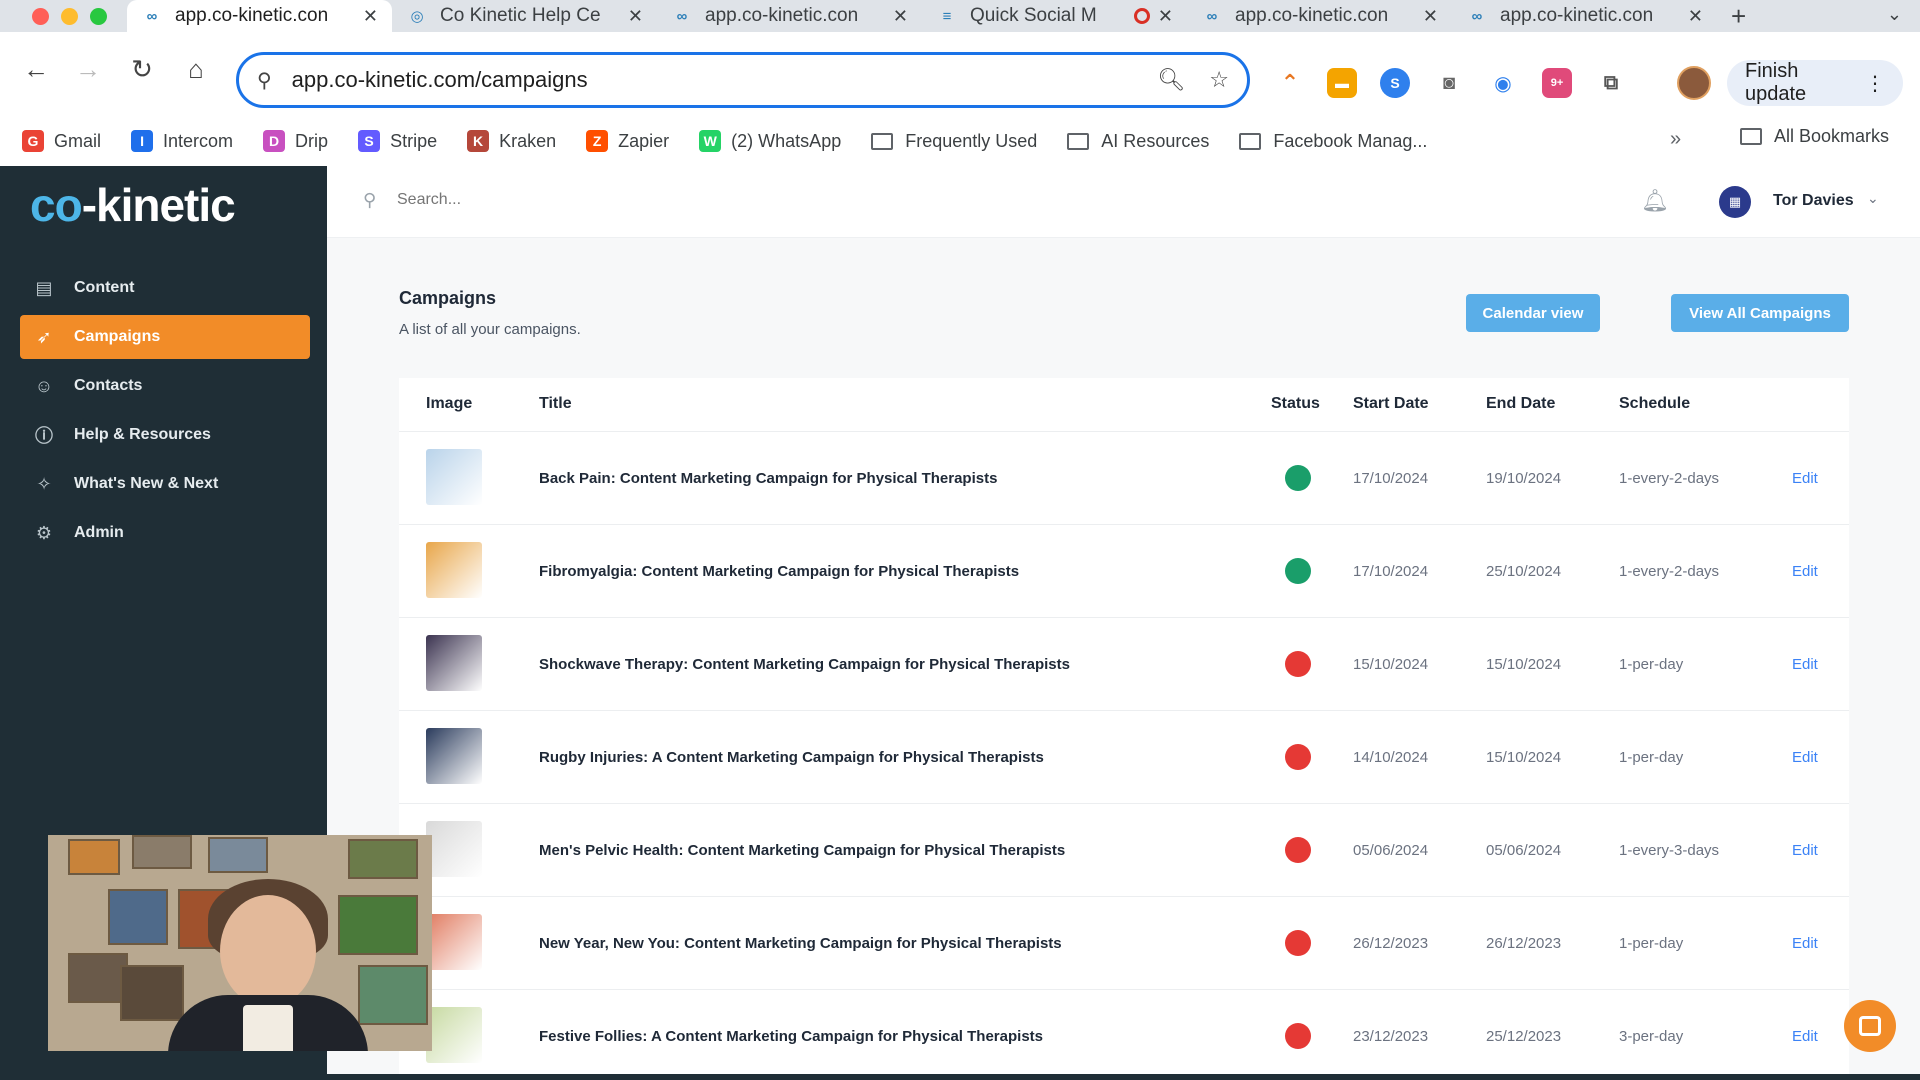 The height and width of the screenshot is (1080, 1920). Describe the element at coordinates (165, 484) in the screenshot. I see `sidebar-item-what-s-new-next: ✧ What's New & Next` at that location.